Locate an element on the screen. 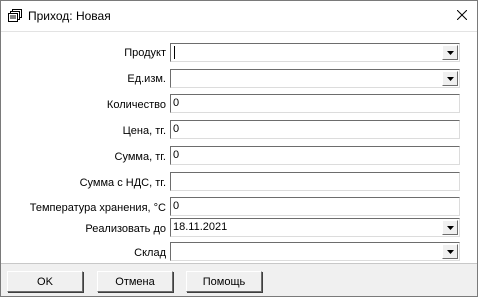  close-button is located at coordinates (462, 16).